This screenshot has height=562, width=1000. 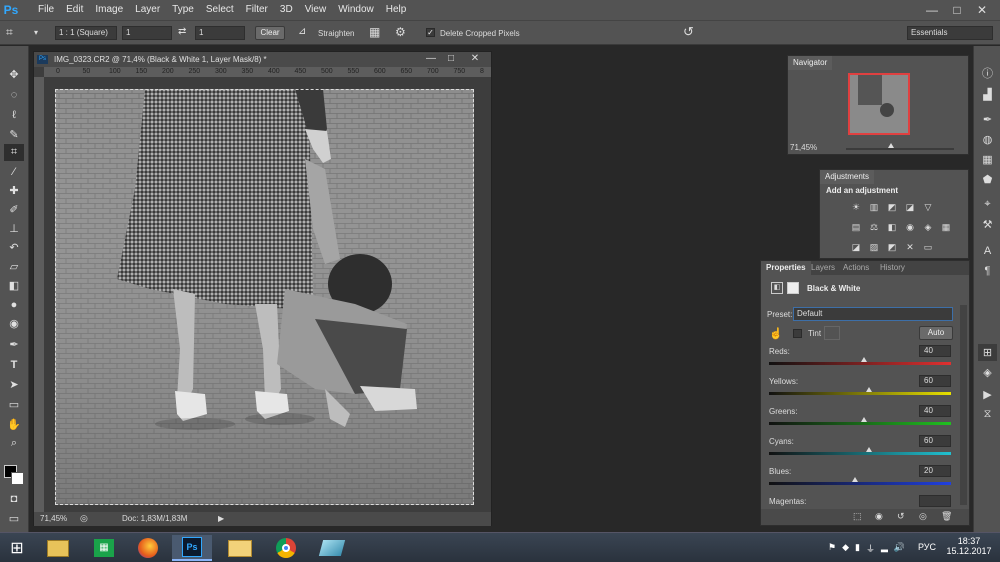 What do you see at coordinates (879, 516) in the screenshot?
I see `view-previous-icon: ◉` at bounding box center [879, 516].